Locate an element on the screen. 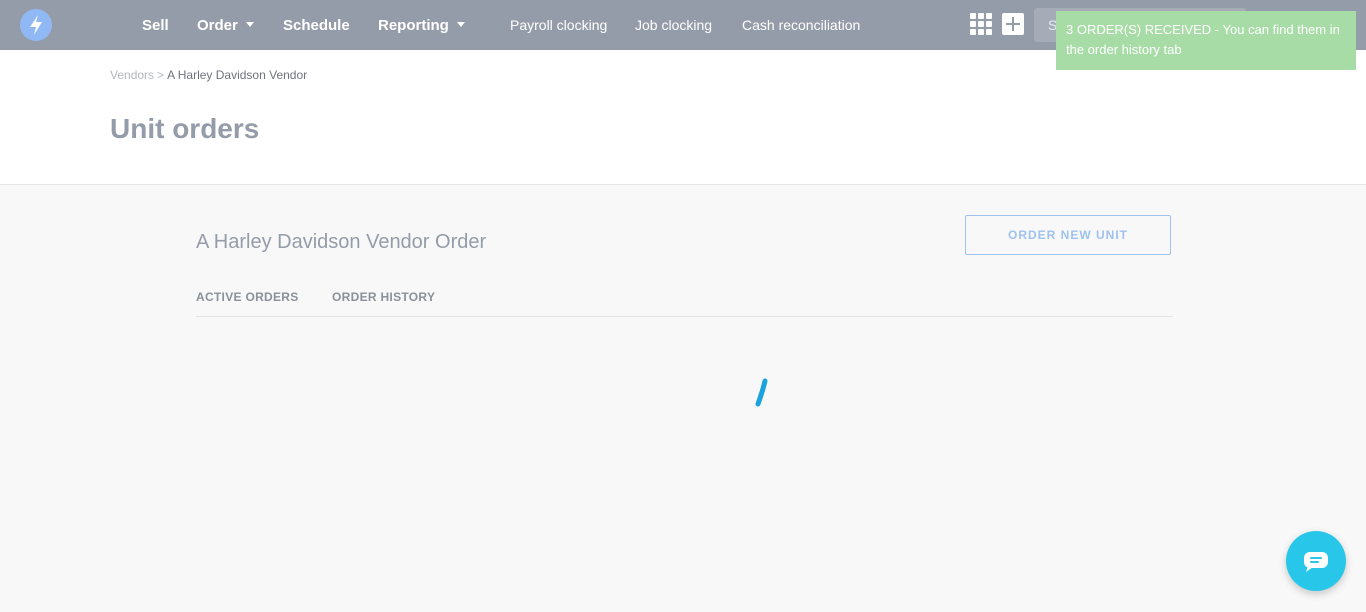  nav-reporting-label: Reporting is located at coordinates (413, 25).